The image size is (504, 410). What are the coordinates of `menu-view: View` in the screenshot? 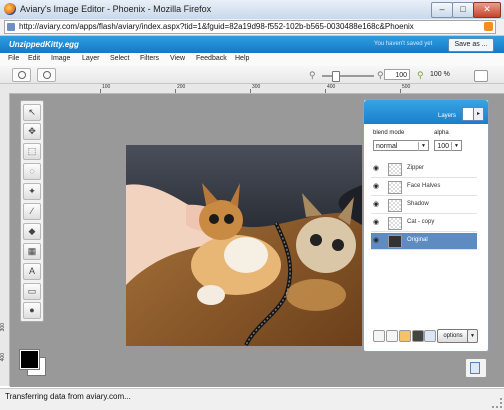 It's located at (177, 58).